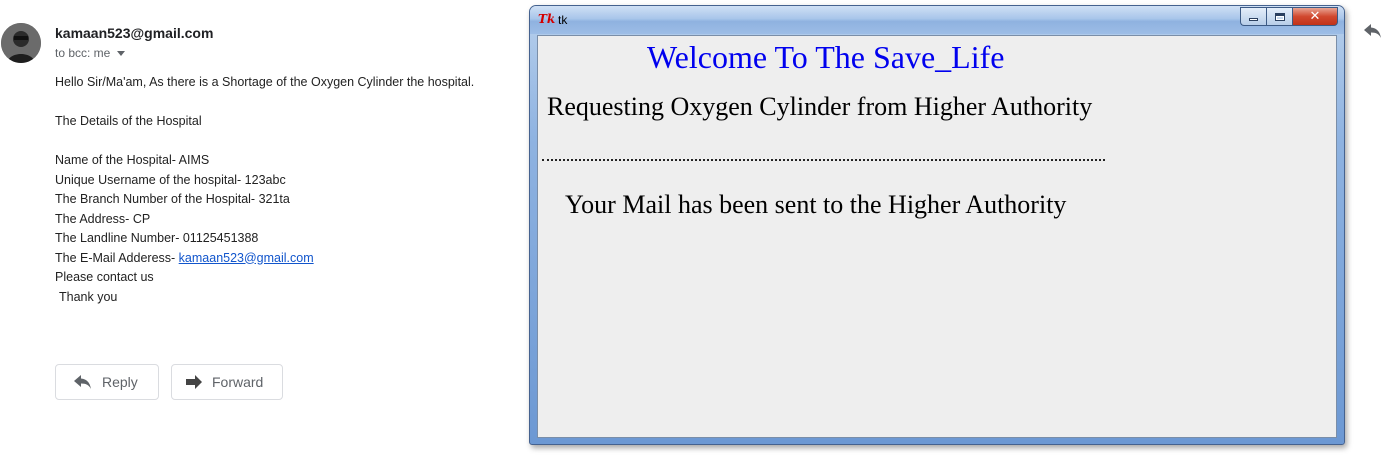 The width and height of the screenshot is (1398, 457). I want to click on window-controls: ✕, so click(1289, 16).